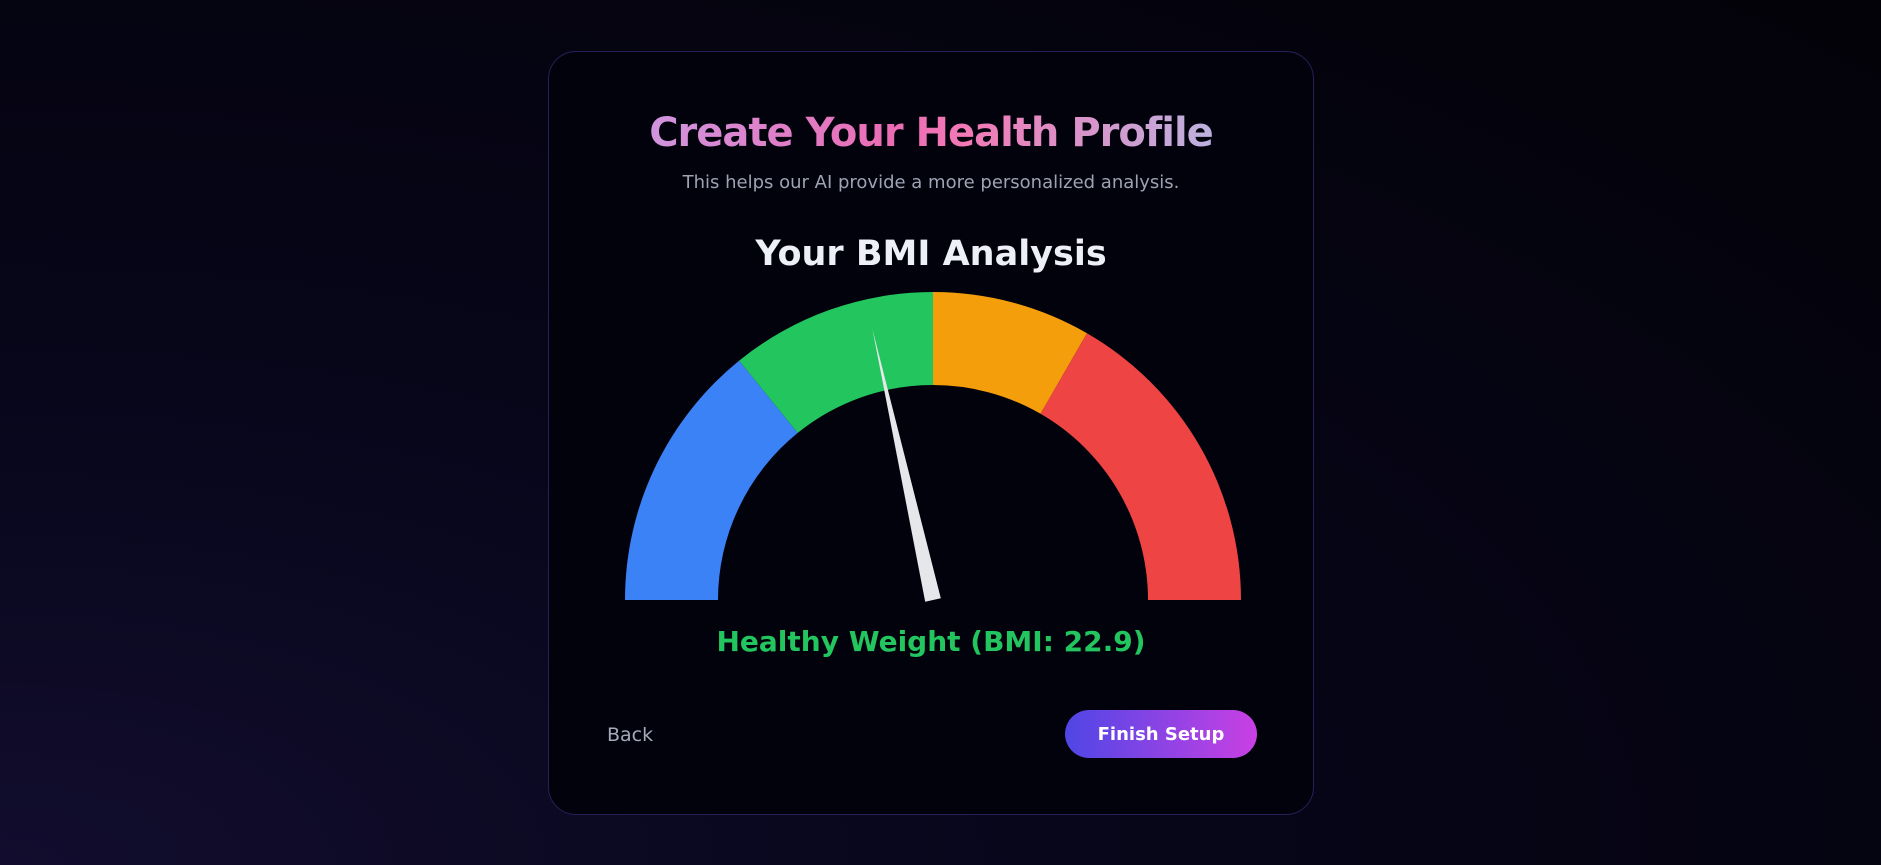  I want to click on bmi-status-text: Healthy Weight (BMI: 22.9), so click(931, 641).